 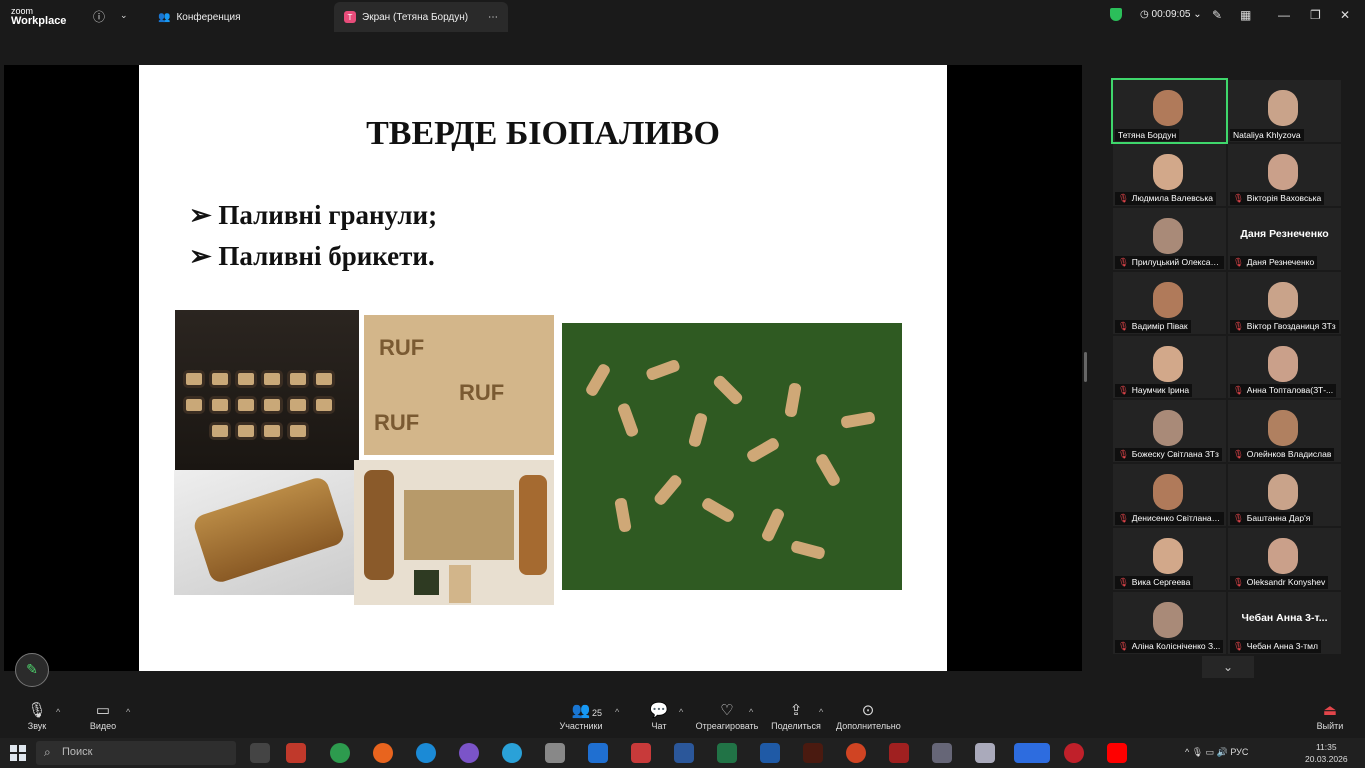 What do you see at coordinates (796, 716) in the screenshot?
I see `share-button: ⇪ Поделиться` at bounding box center [796, 716].